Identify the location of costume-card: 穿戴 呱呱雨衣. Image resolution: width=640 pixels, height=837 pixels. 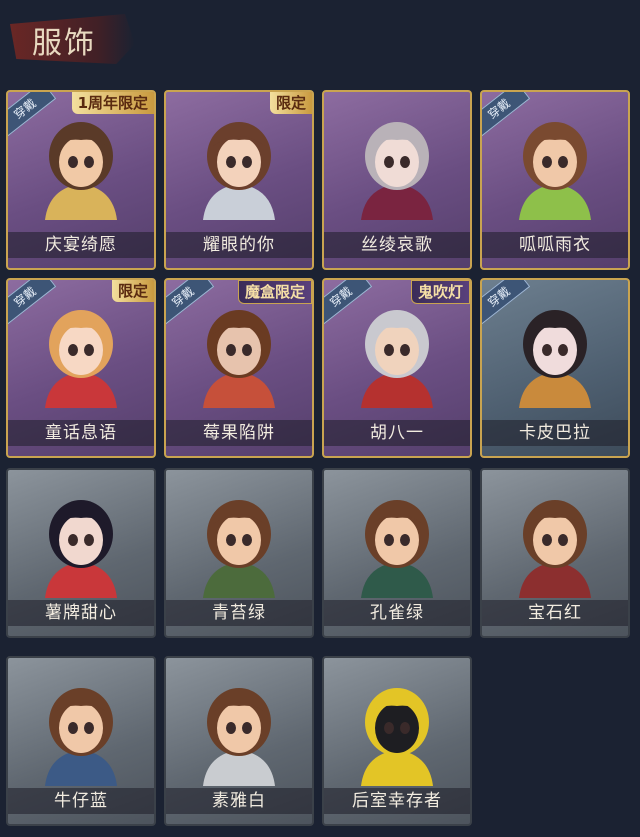
(555, 180).